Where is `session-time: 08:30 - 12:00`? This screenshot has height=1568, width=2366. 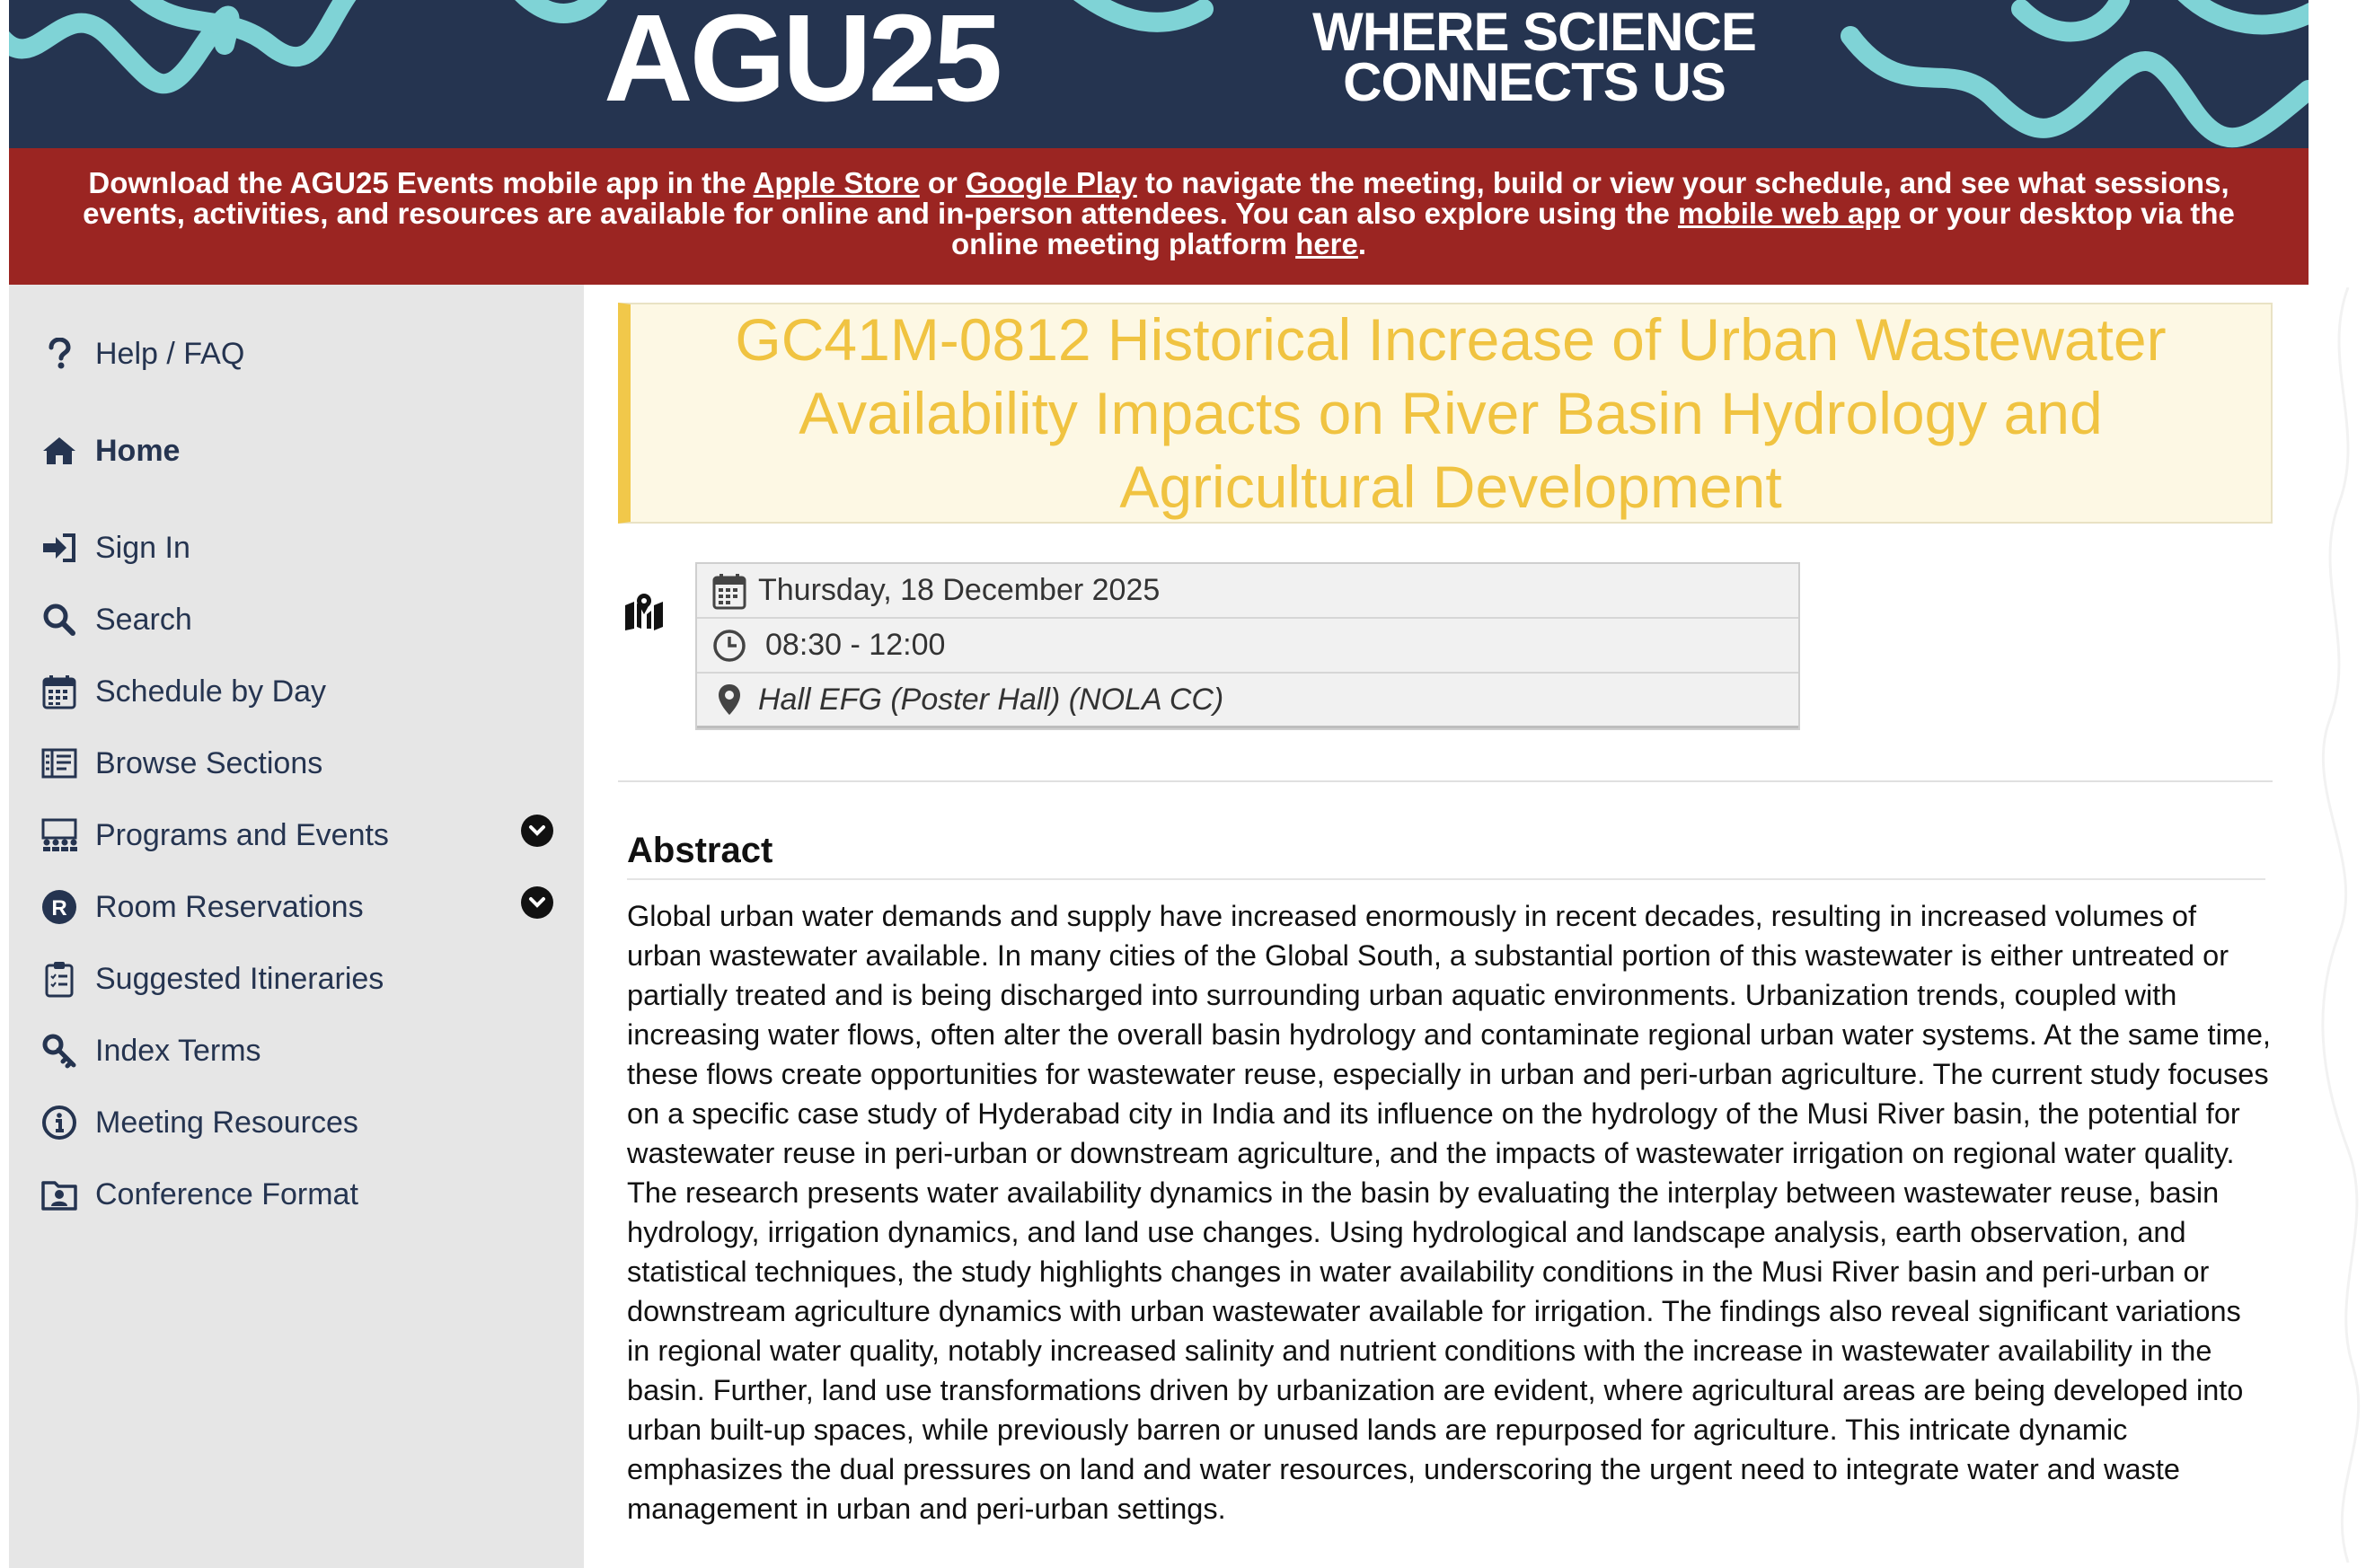 session-time: 08:30 - 12:00 is located at coordinates (855, 645).